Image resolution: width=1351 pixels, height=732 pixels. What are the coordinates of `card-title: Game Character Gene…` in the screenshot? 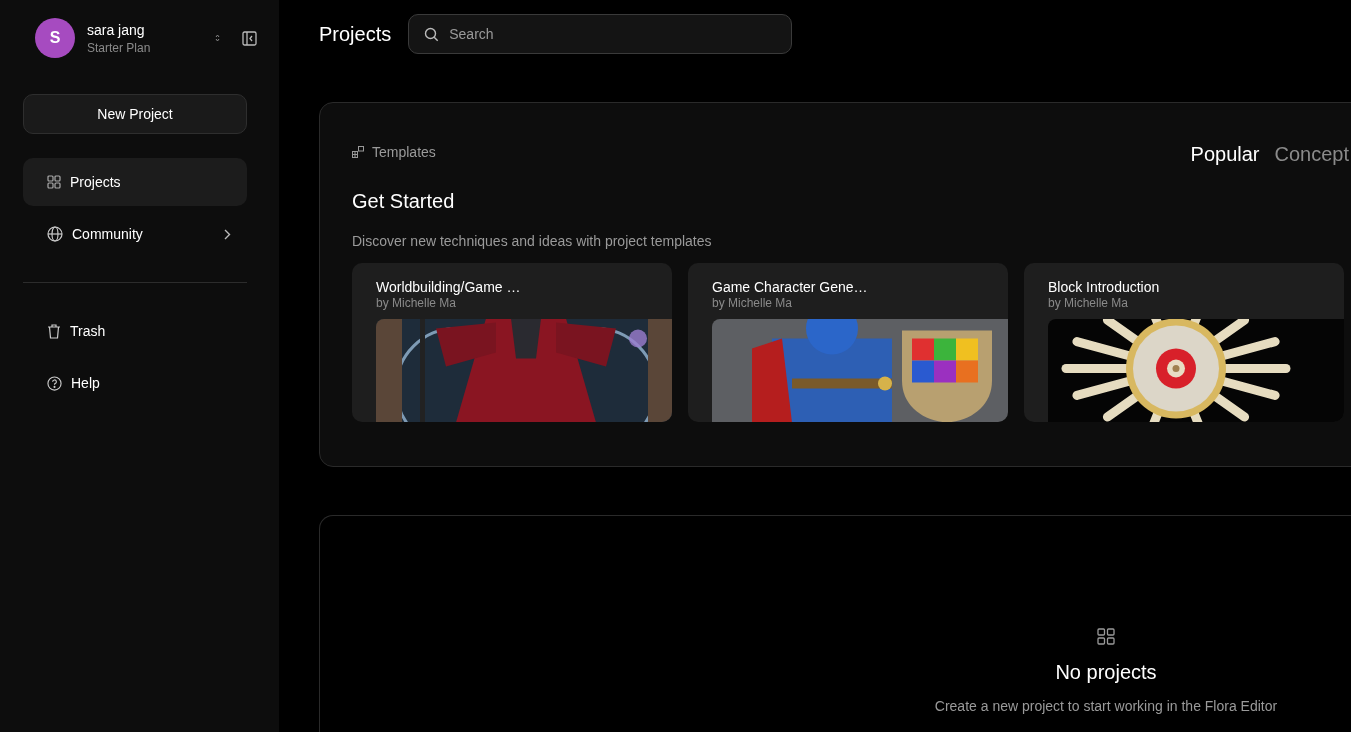 It's located at (790, 287).